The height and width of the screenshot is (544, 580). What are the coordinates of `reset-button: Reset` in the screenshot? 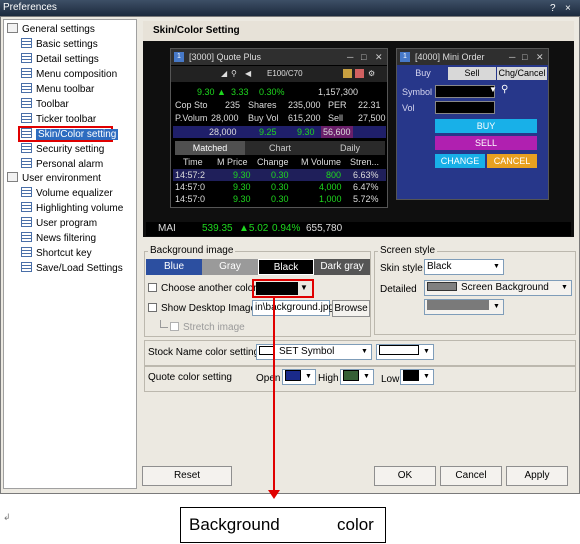 It's located at (187, 476).